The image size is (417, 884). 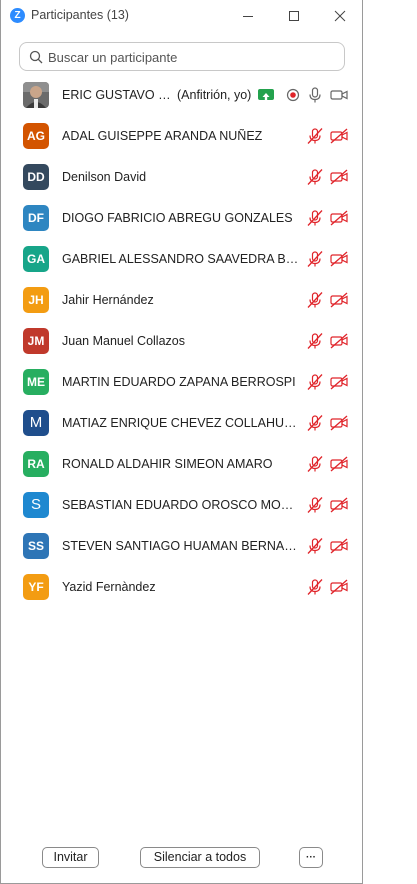 I want to click on participant-name: MARTIN EDUARDO ZAPANA BERROSPI, so click(x=179, y=382).